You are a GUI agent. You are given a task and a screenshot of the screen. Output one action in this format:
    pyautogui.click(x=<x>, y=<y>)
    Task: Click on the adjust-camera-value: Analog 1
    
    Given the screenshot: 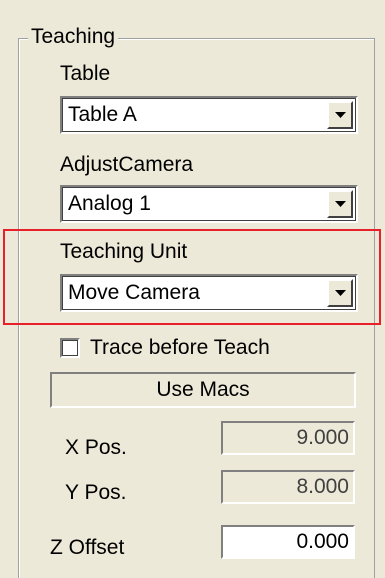 What is the action you would take?
    pyautogui.click(x=109, y=203)
    